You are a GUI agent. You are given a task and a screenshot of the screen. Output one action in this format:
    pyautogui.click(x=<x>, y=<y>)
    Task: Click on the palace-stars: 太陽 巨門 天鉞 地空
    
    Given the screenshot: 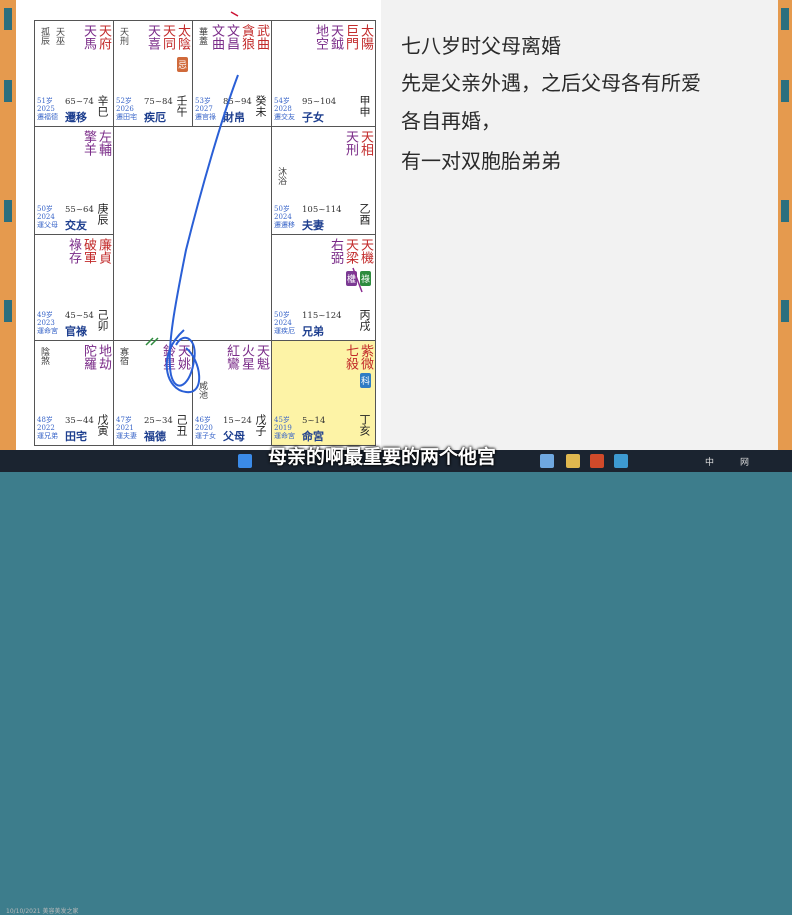 What is the action you would take?
    pyautogui.click(x=322, y=37)
    